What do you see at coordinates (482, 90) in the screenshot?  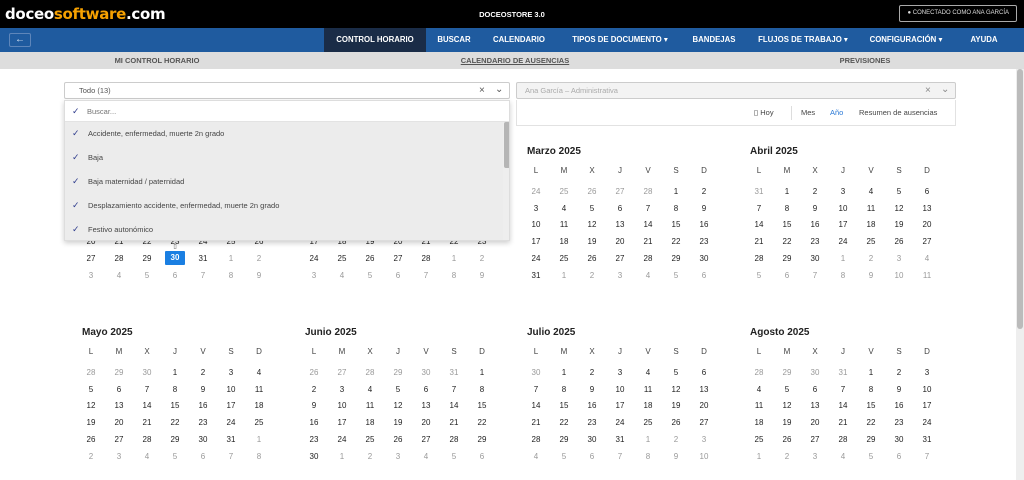 I see `clear-icon: ×` at bounding box center [482, 90].